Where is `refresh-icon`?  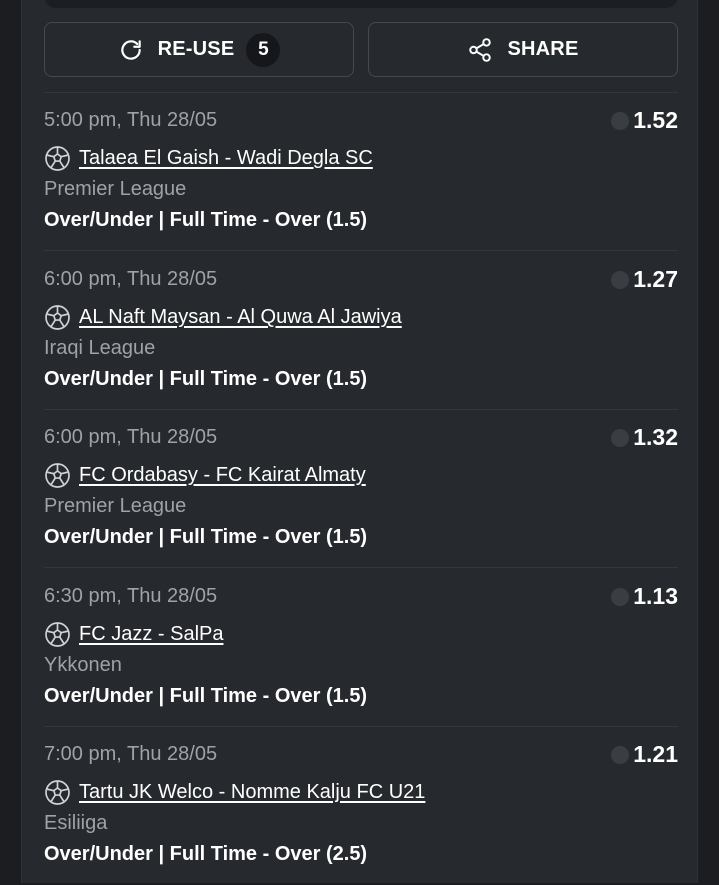
refresh-icon is located at coordinates (131, 50).